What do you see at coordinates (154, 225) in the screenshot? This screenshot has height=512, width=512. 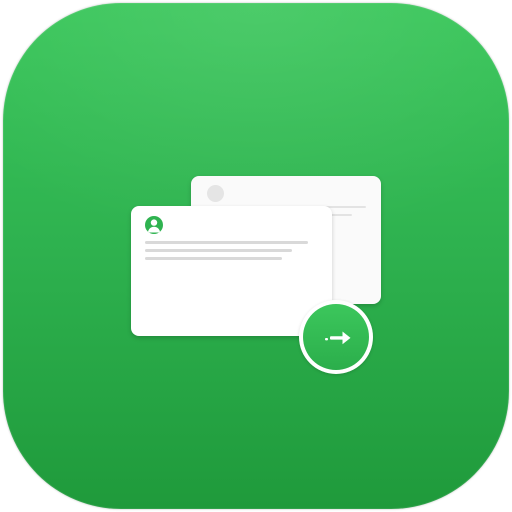 I see `user-avatar-icon` at bounding box center [154, 225].